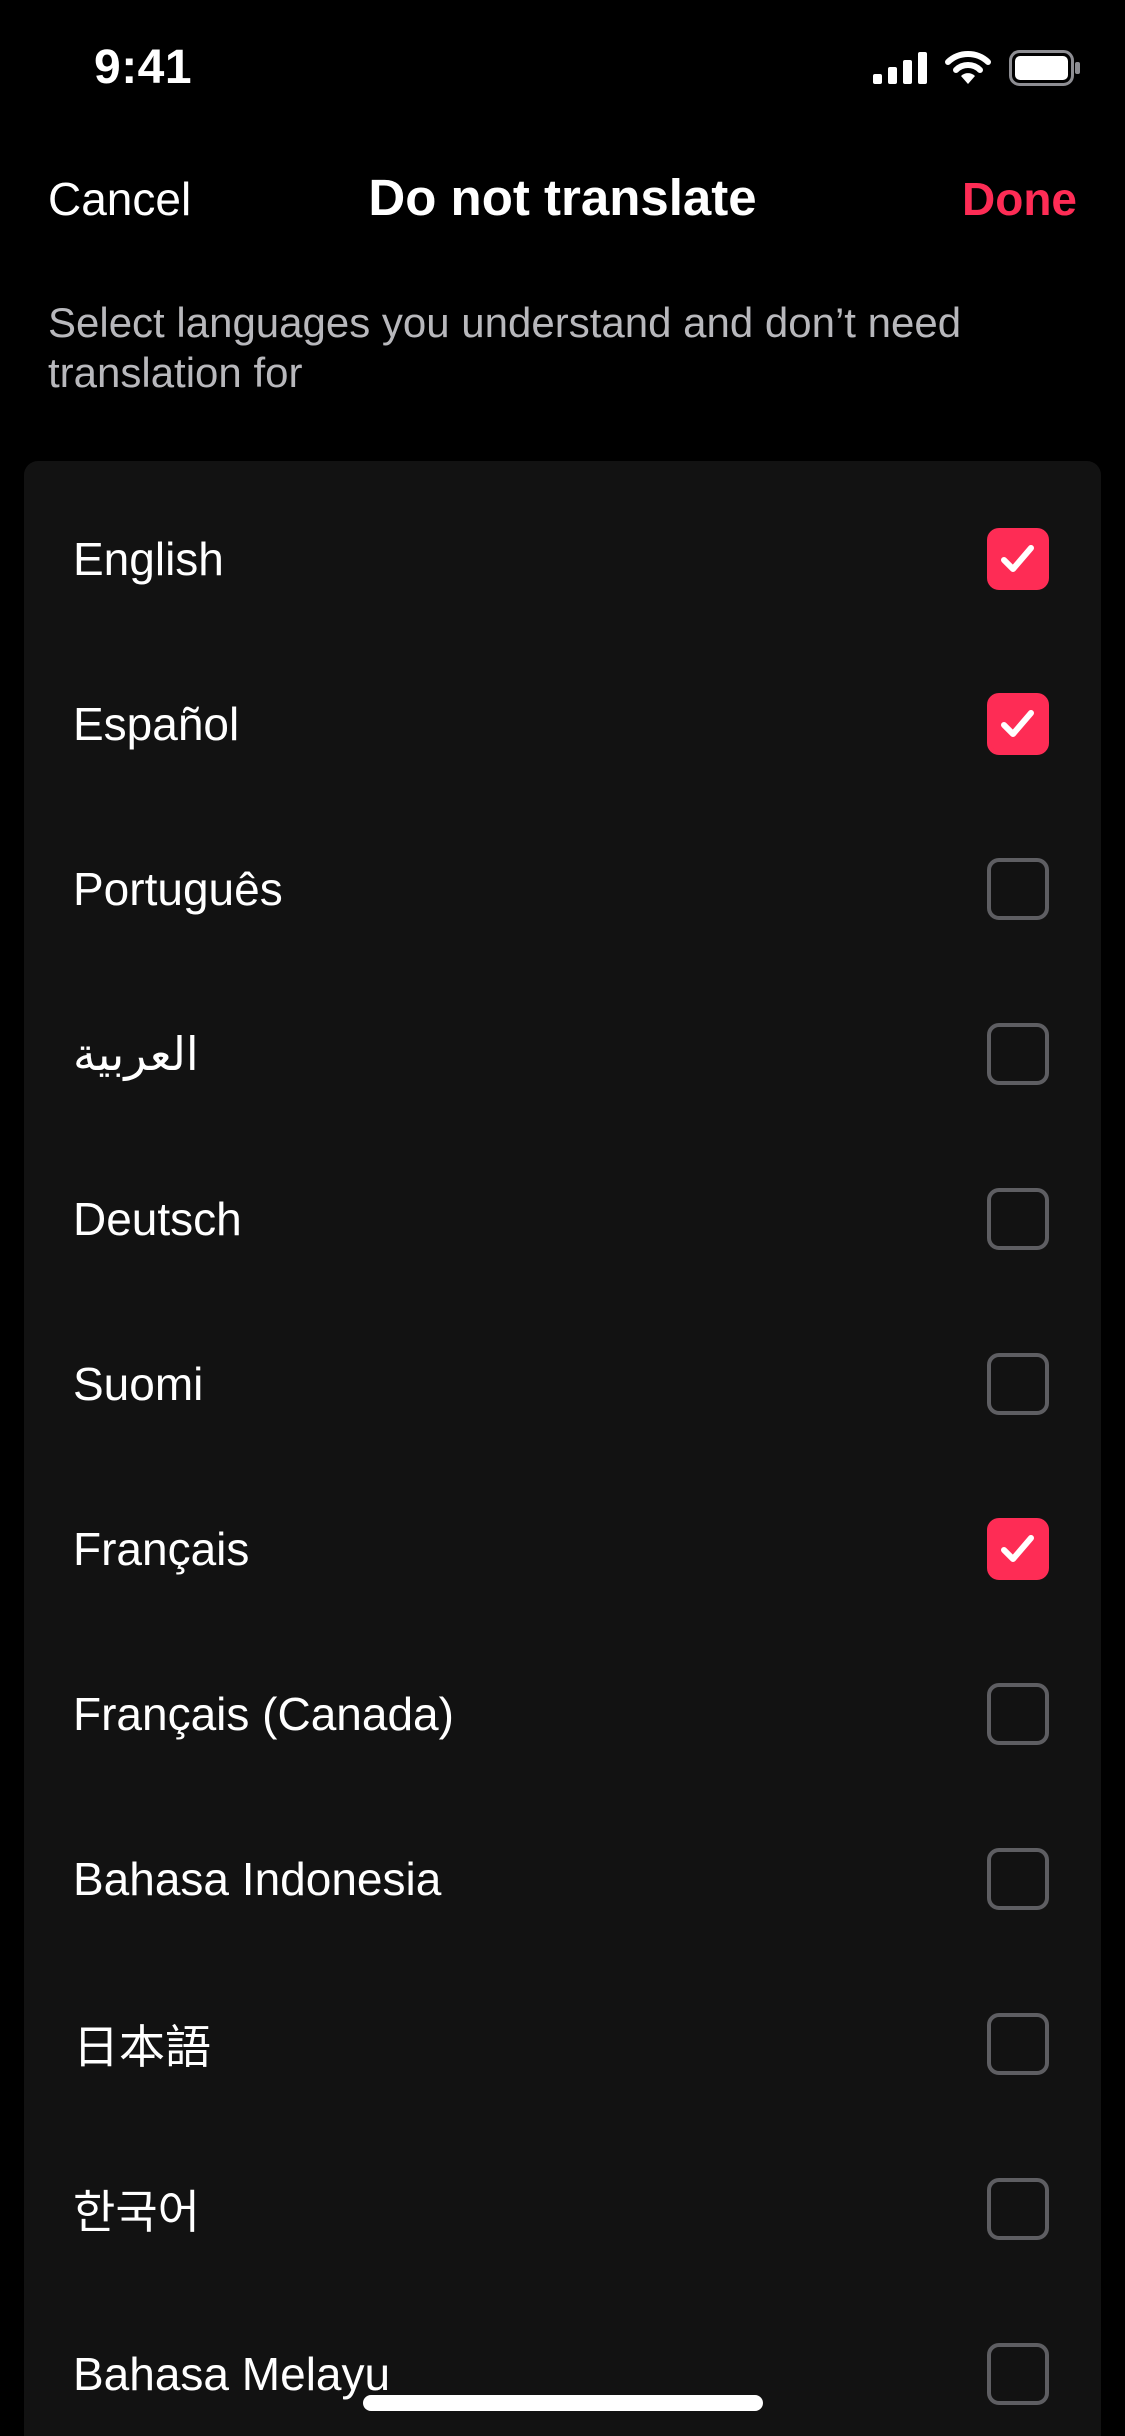 The height and width of the screenshot is (2436, 1125). I want to click on status-icons, so click(977, 68).